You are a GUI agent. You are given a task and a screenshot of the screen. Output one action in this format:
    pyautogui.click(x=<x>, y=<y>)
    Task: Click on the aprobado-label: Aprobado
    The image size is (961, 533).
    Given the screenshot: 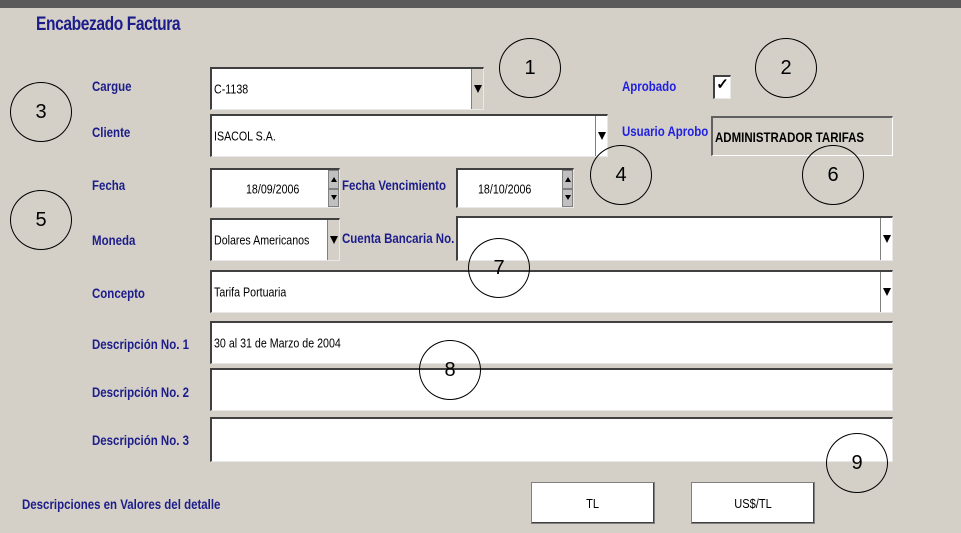 What is the action you would take?
    pyautogui.click(x=649, y=86)
    